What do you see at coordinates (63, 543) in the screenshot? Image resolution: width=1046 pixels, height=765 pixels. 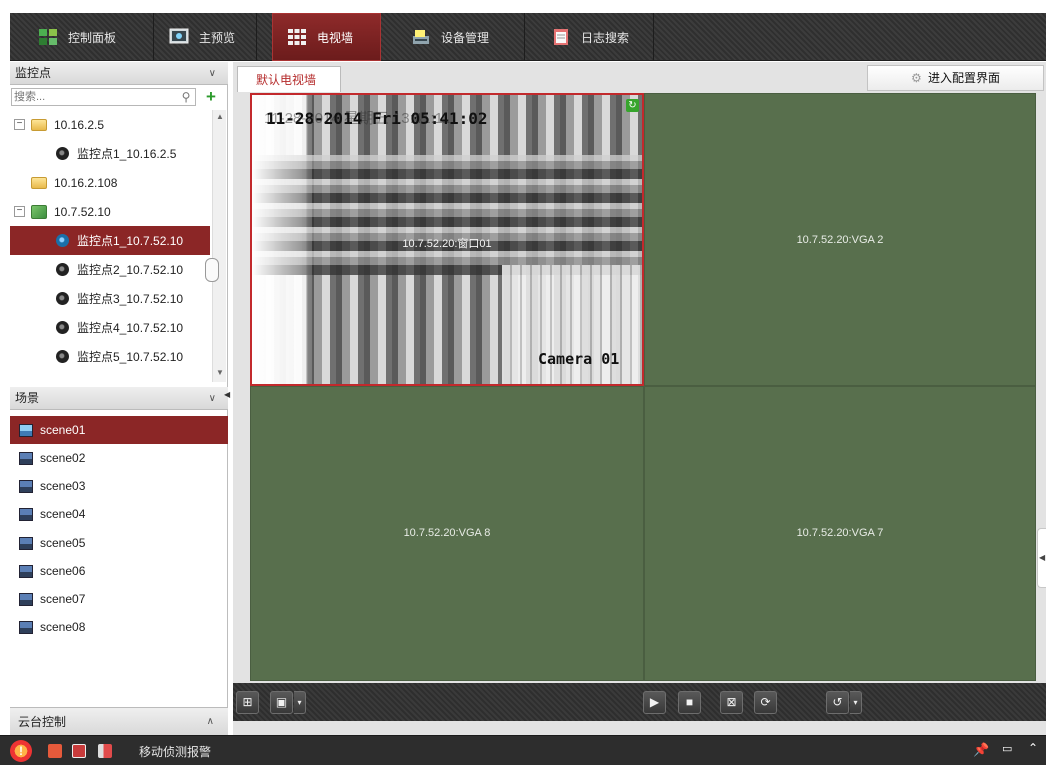 I see `scene-label: scene05` at bounding box center [63, 543].